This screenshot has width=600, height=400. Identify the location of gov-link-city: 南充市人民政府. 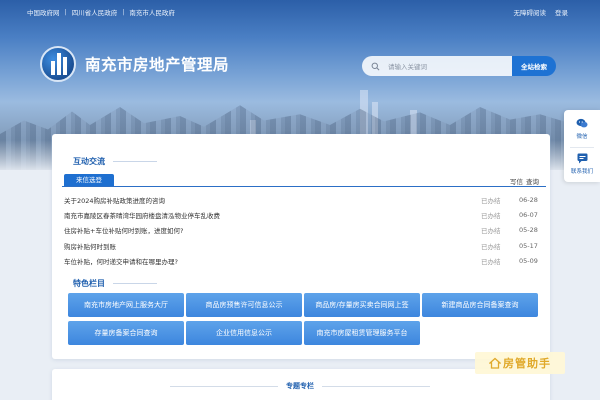
(152, 12).